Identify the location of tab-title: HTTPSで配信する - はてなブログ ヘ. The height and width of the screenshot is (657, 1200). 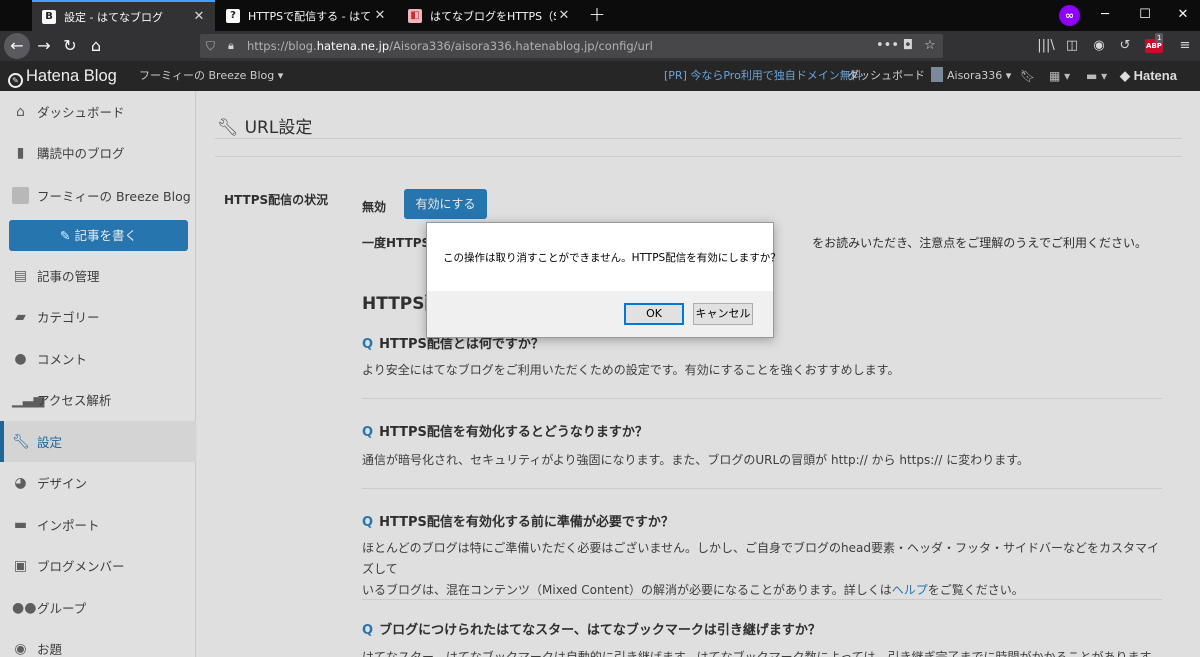
(310, 16).